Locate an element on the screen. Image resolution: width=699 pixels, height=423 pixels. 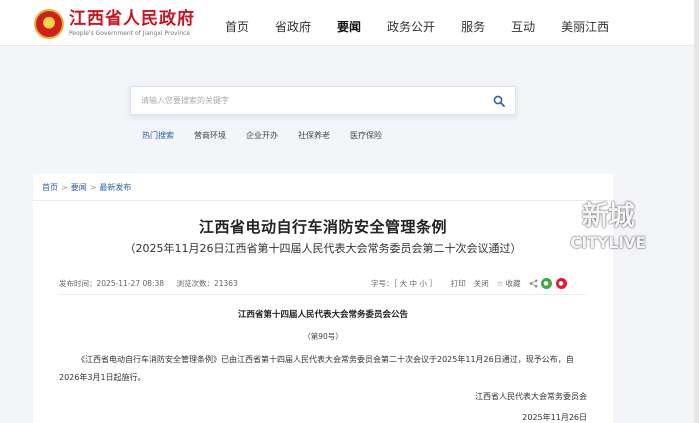
favorite-button: 收藏 is located at coordinates (513, 283).